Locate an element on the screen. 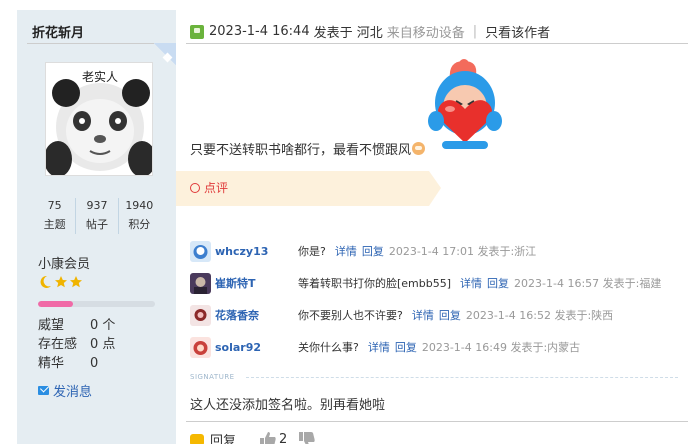 The image size is (688, 444). post-text: 只要不送转职书啥都行，最看不惯跟风 is located at coordinates (301, 150).